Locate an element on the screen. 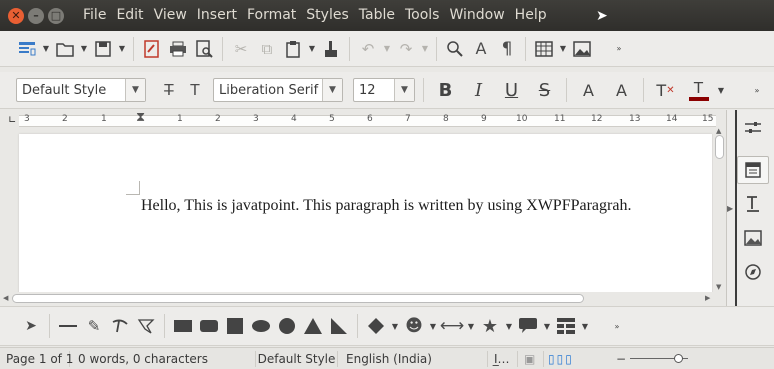 The image size is (774, 369). properties-icon is located at coordinates (753, 128).